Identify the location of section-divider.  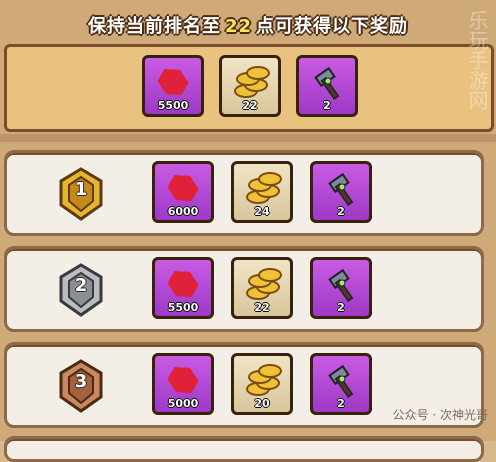
(248, 138).